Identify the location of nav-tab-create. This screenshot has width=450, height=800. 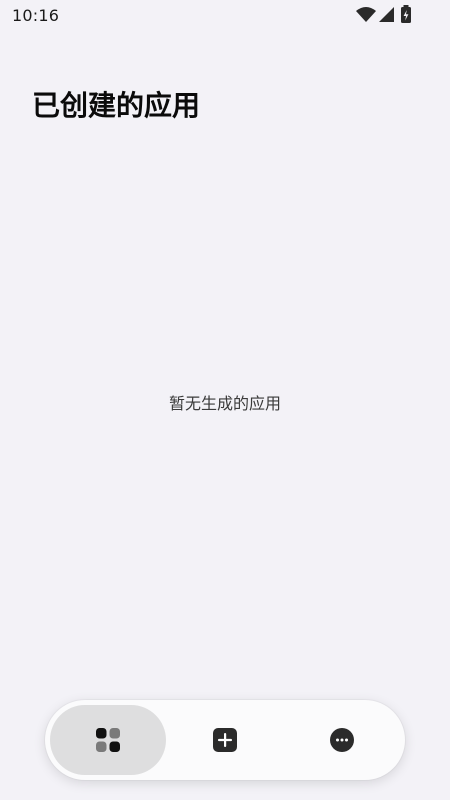
(225, 740).